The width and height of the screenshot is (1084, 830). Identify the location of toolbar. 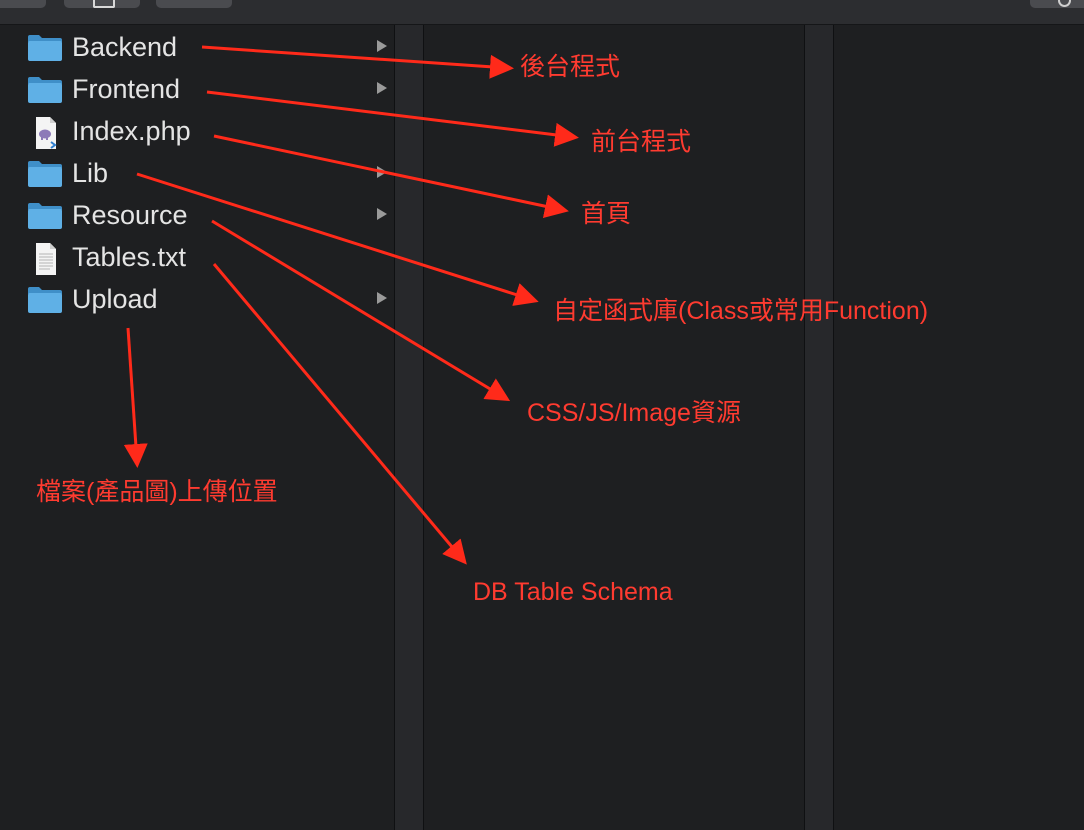
(542, 12).